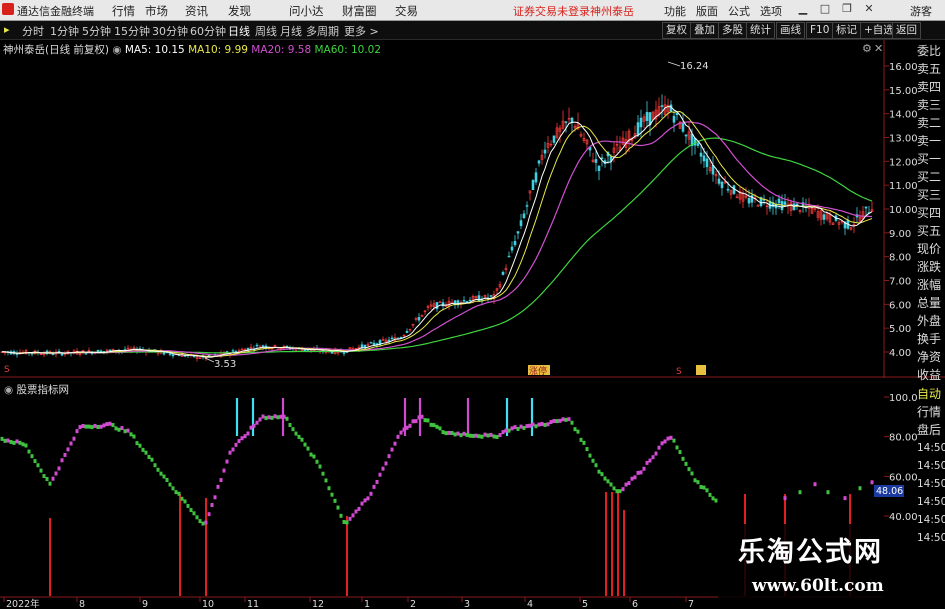 The height and width of the screenshot is (609, 945). I want to click on side-item: 涨跌, so click(931, 267).